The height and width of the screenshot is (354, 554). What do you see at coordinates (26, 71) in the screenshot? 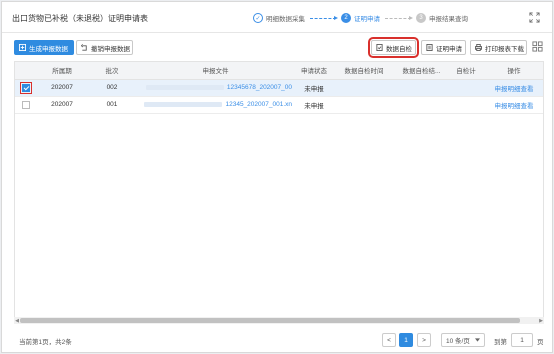
I see `select-all-column` at bounding box center [26, 71].